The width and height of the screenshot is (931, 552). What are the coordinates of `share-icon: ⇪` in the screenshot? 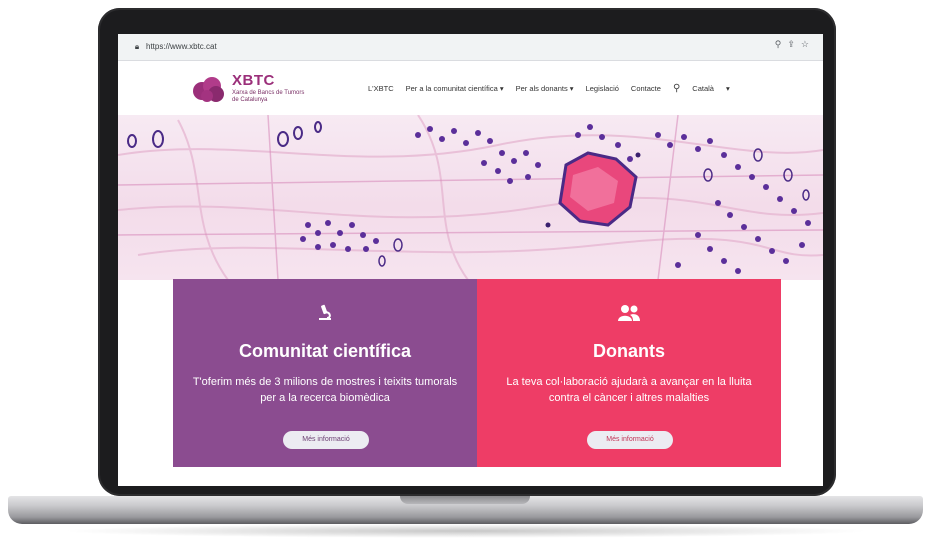 It's located at (794, 44).